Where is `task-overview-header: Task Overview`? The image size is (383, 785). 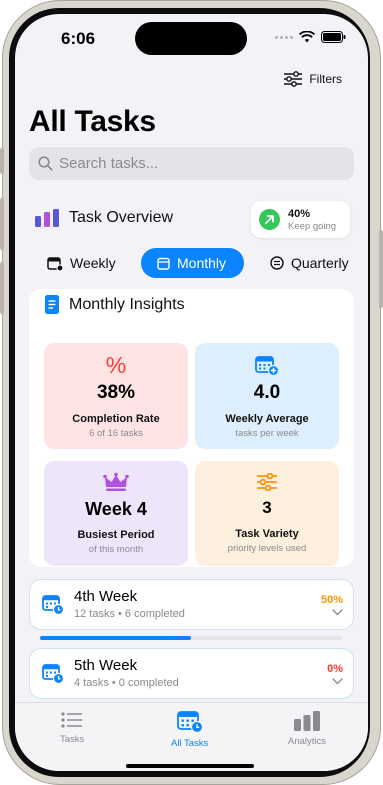 task-overview-header: Task Overview is located at coordinates (104, 218).